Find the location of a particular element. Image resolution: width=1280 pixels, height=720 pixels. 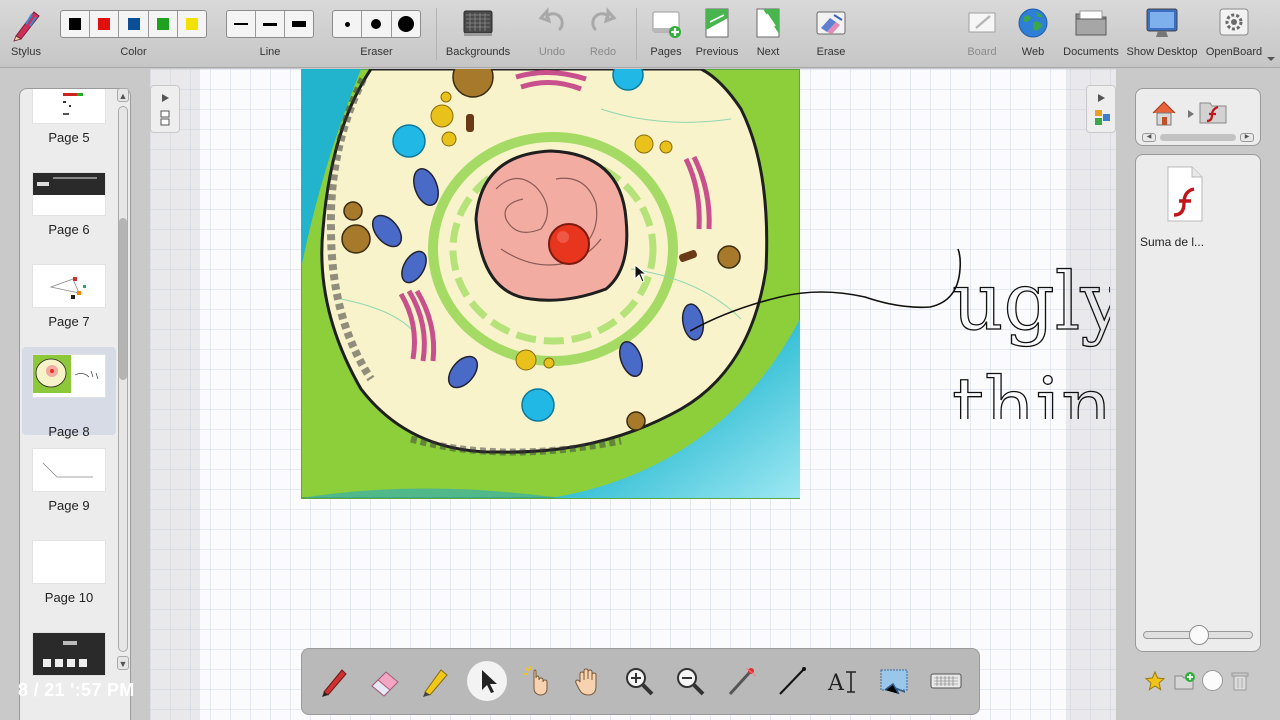

scroll-down-arrow-icon: ▼ is located at coordinates (123, 663).